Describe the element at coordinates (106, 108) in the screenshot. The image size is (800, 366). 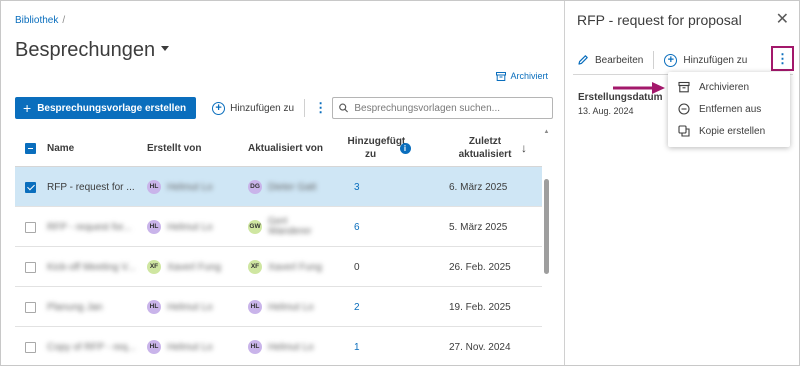
I see `create-template-button: + Besprechungsvorlage erstellen` at that location.